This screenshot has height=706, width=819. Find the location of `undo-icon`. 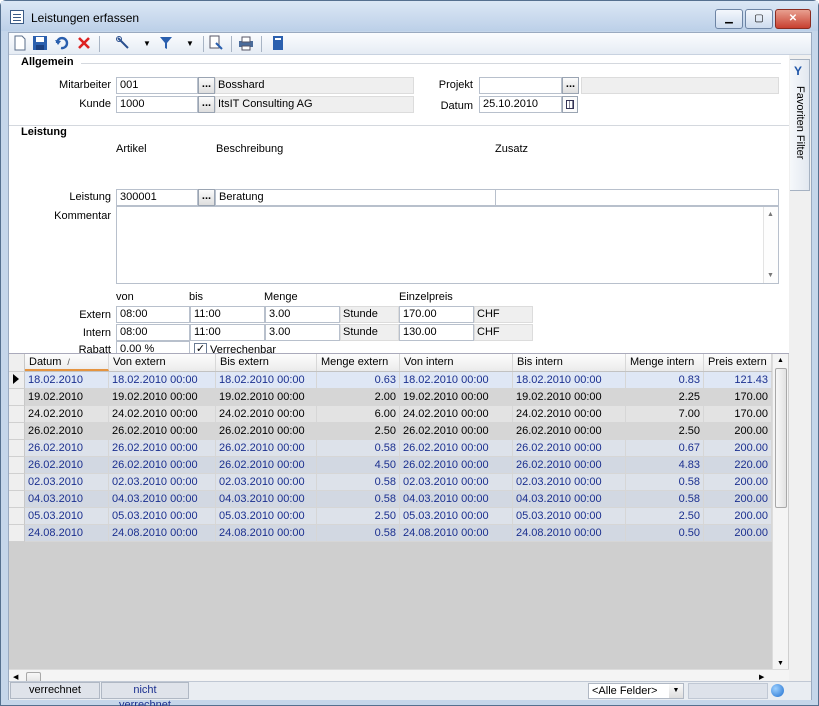

undo-icon is located at coordinates (62, 44).